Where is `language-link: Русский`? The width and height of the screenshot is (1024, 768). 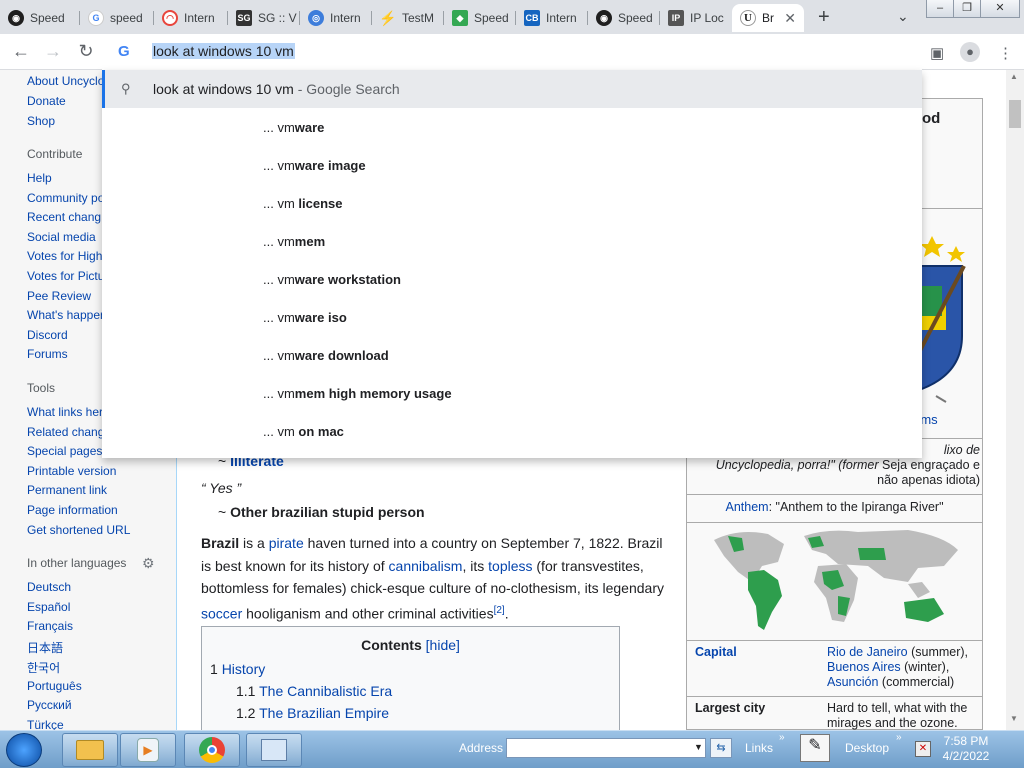 language-link: Русский is located at coordinates (49, 705).